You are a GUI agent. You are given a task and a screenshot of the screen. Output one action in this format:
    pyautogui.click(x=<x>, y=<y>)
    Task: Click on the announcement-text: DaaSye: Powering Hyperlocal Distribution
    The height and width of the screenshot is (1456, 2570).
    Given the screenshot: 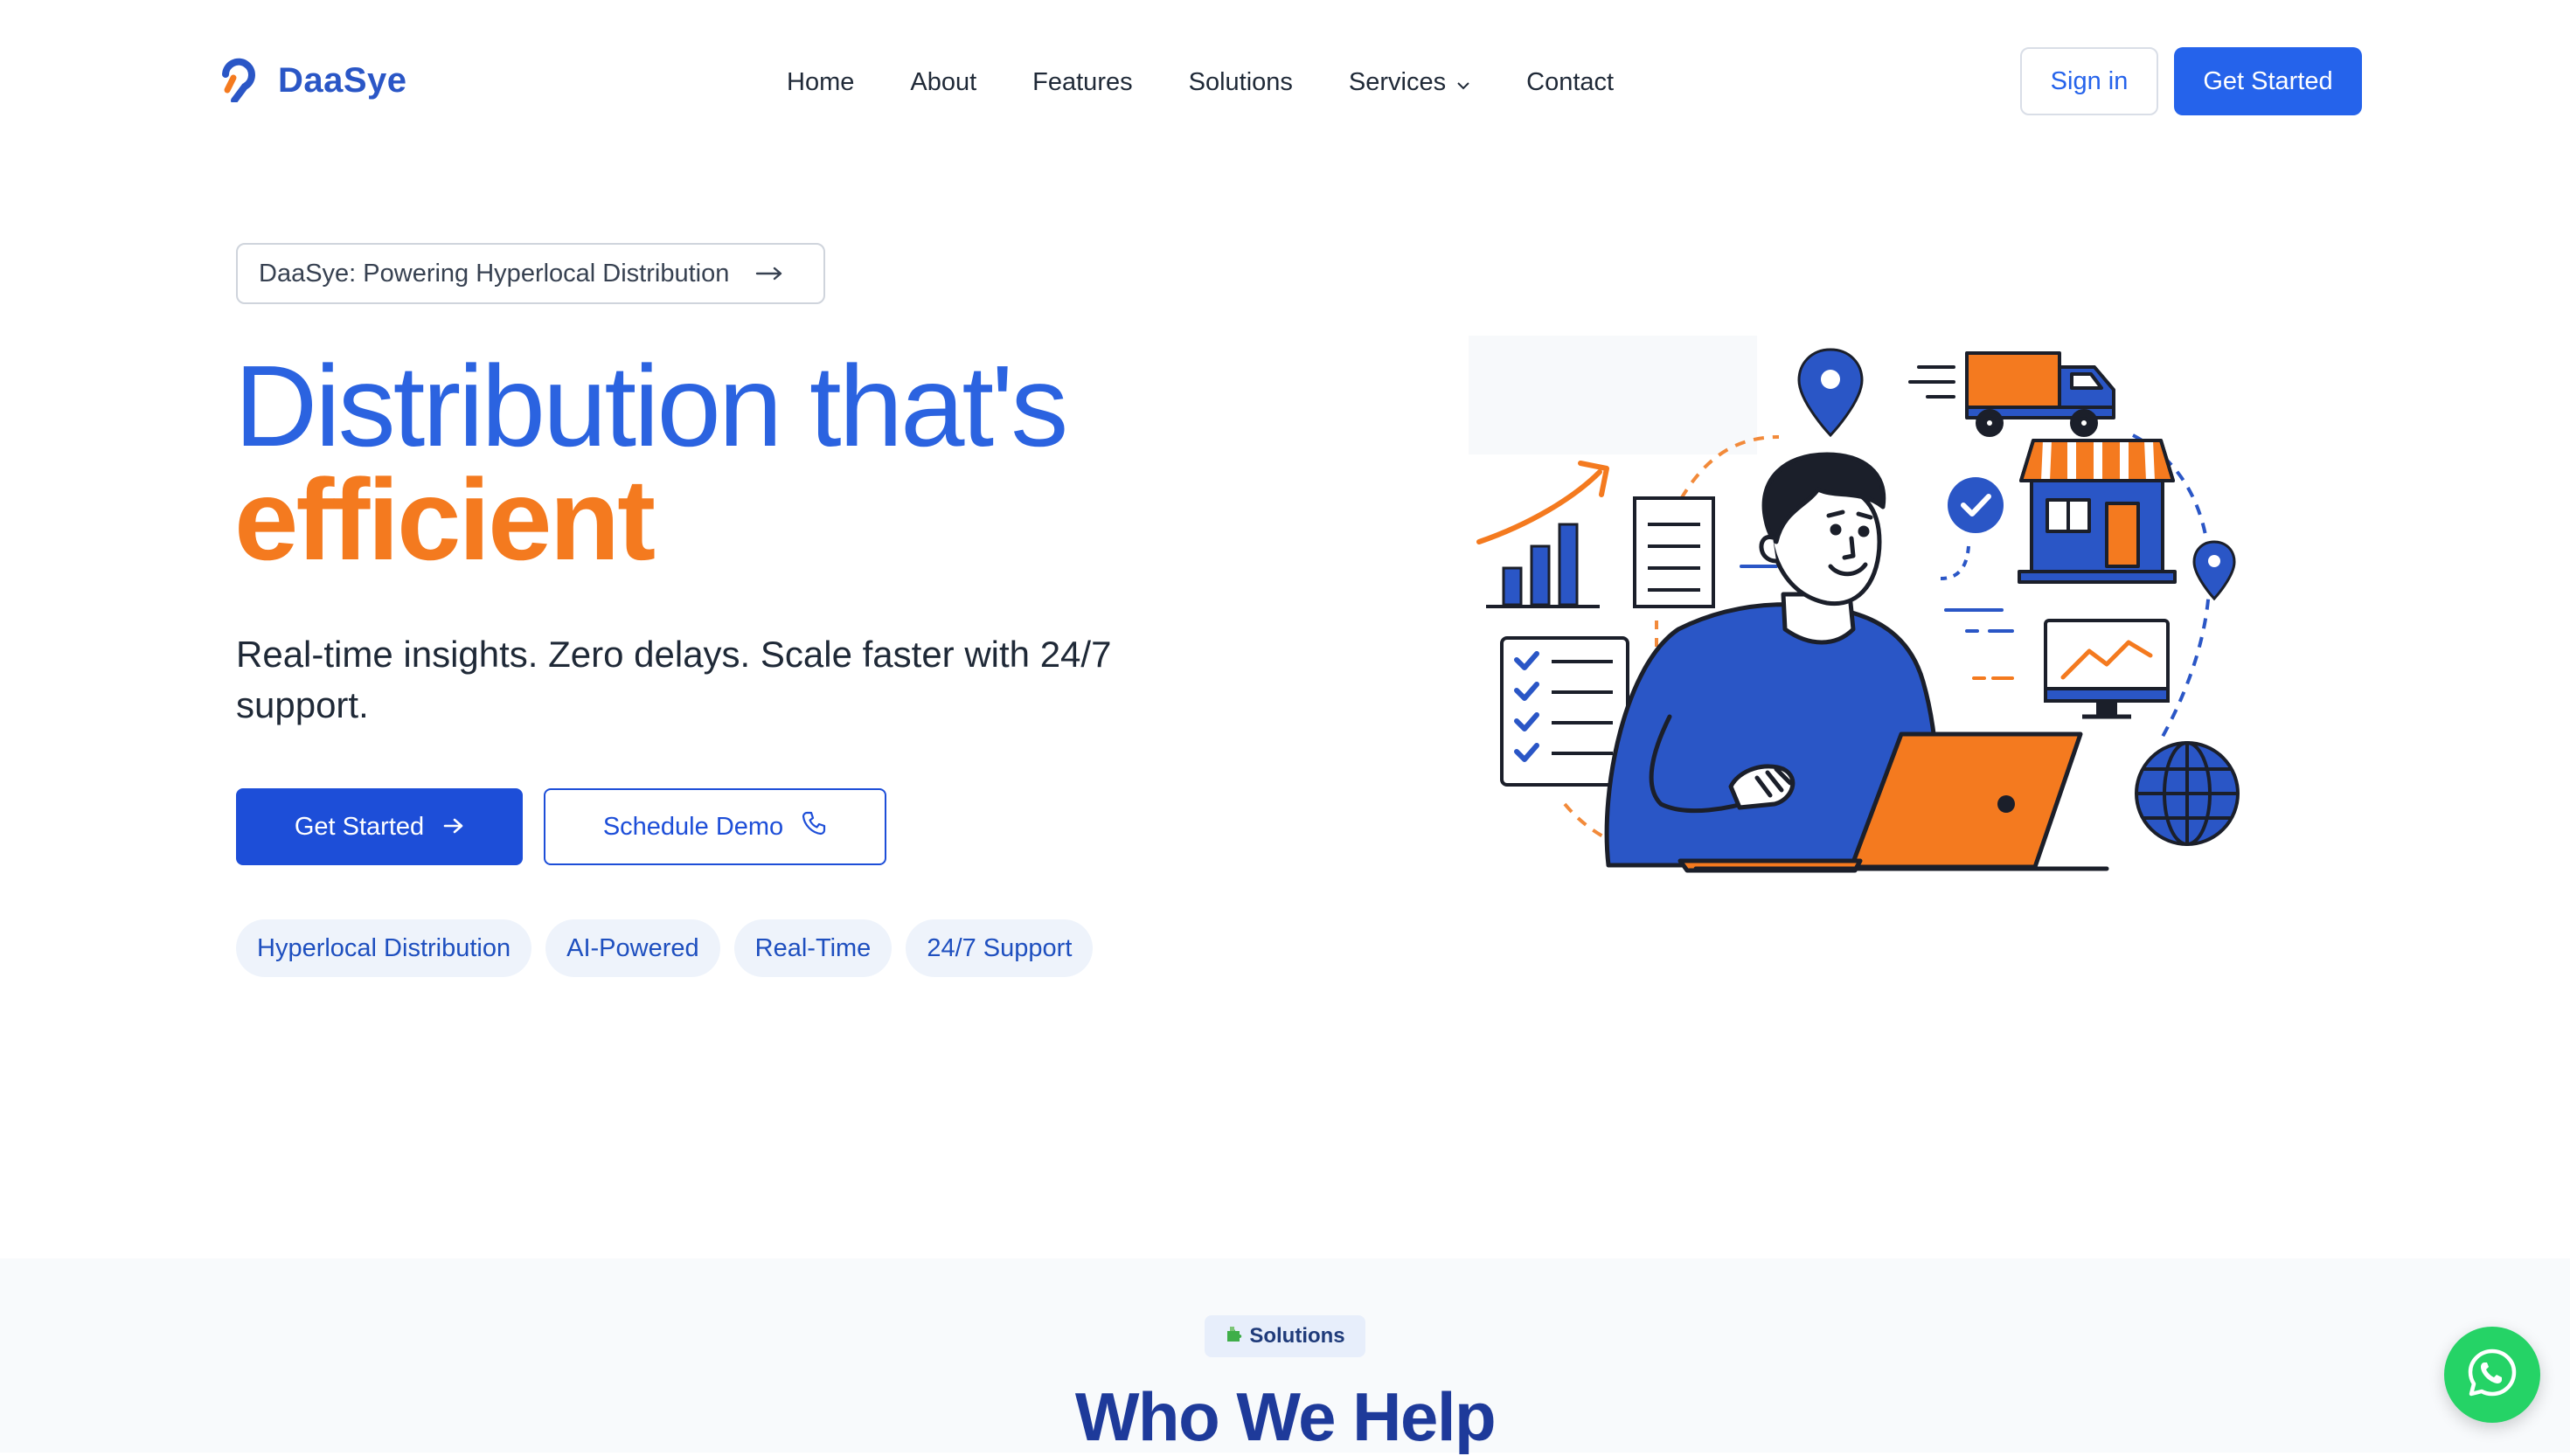 What is the action you would take?
    pyautogui.click(x=494, y=273)
    